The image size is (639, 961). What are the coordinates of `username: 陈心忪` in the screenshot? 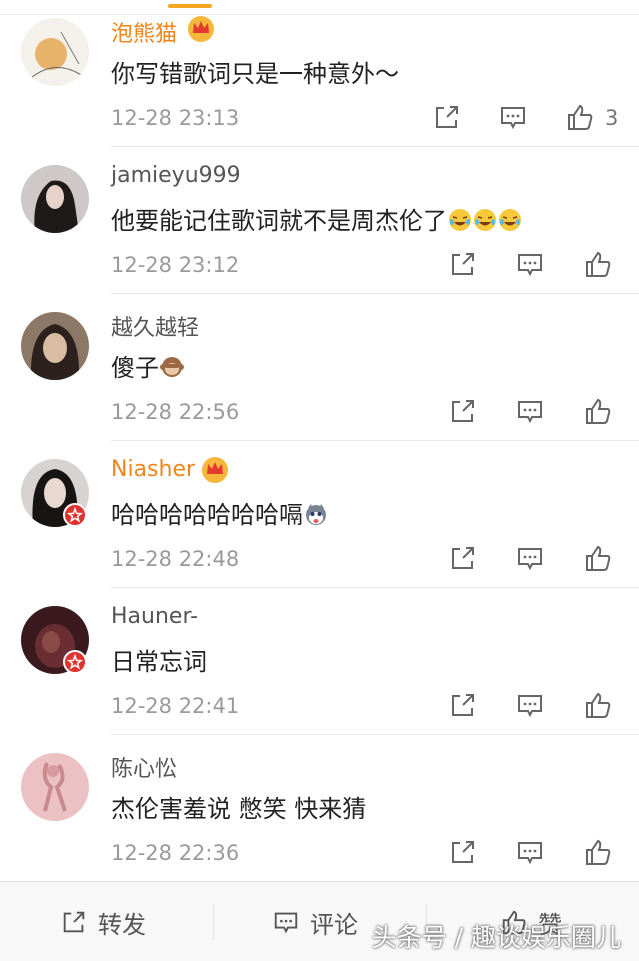 It's located at (144, 767).